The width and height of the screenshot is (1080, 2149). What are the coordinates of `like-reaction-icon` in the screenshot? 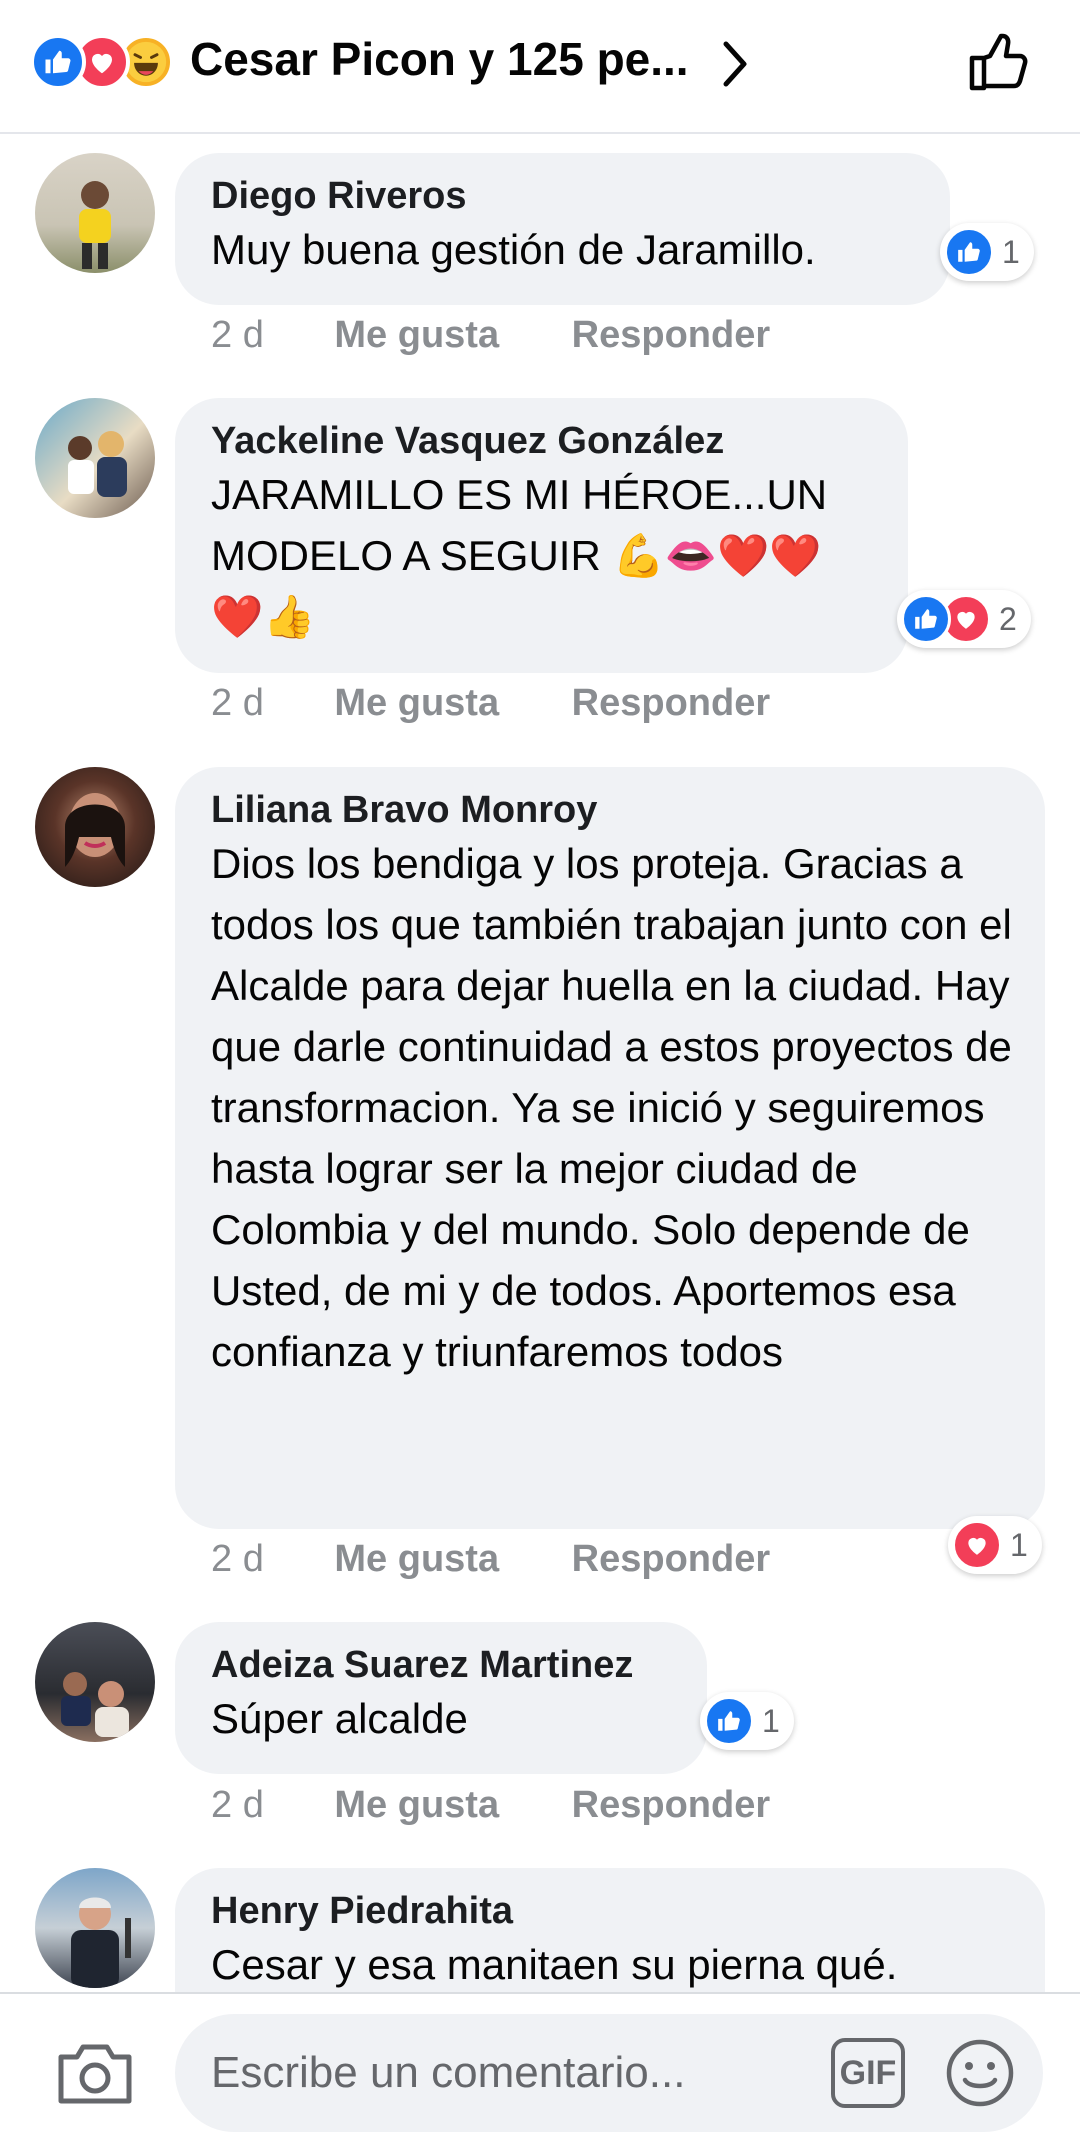 It's located at (58, 62).